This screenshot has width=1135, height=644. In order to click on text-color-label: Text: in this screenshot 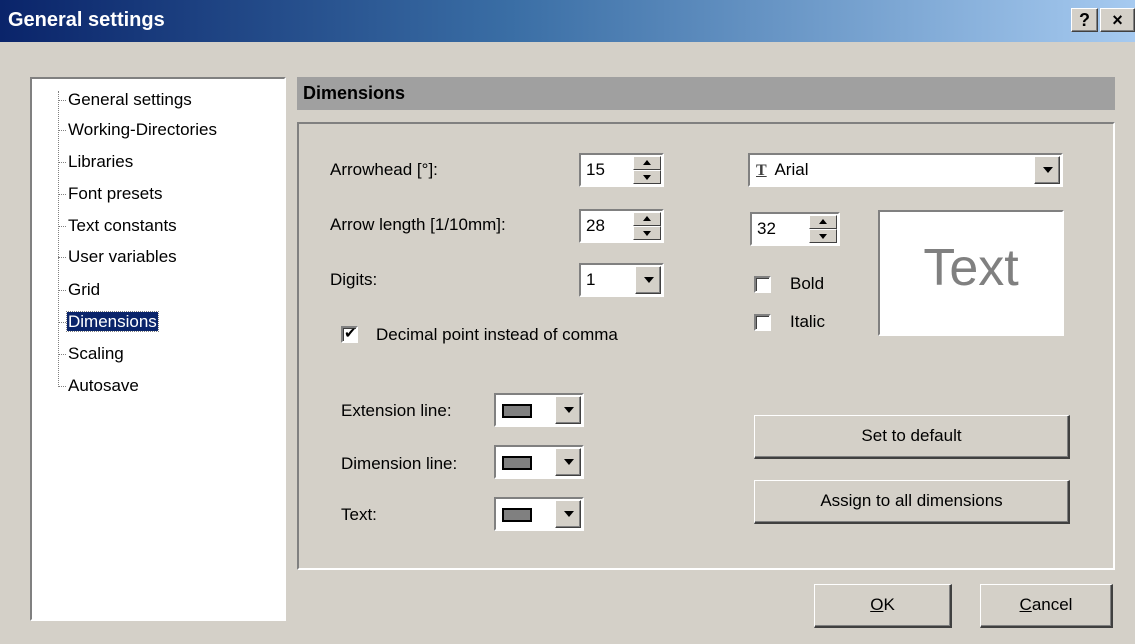, I will do `click(359, 514)`.